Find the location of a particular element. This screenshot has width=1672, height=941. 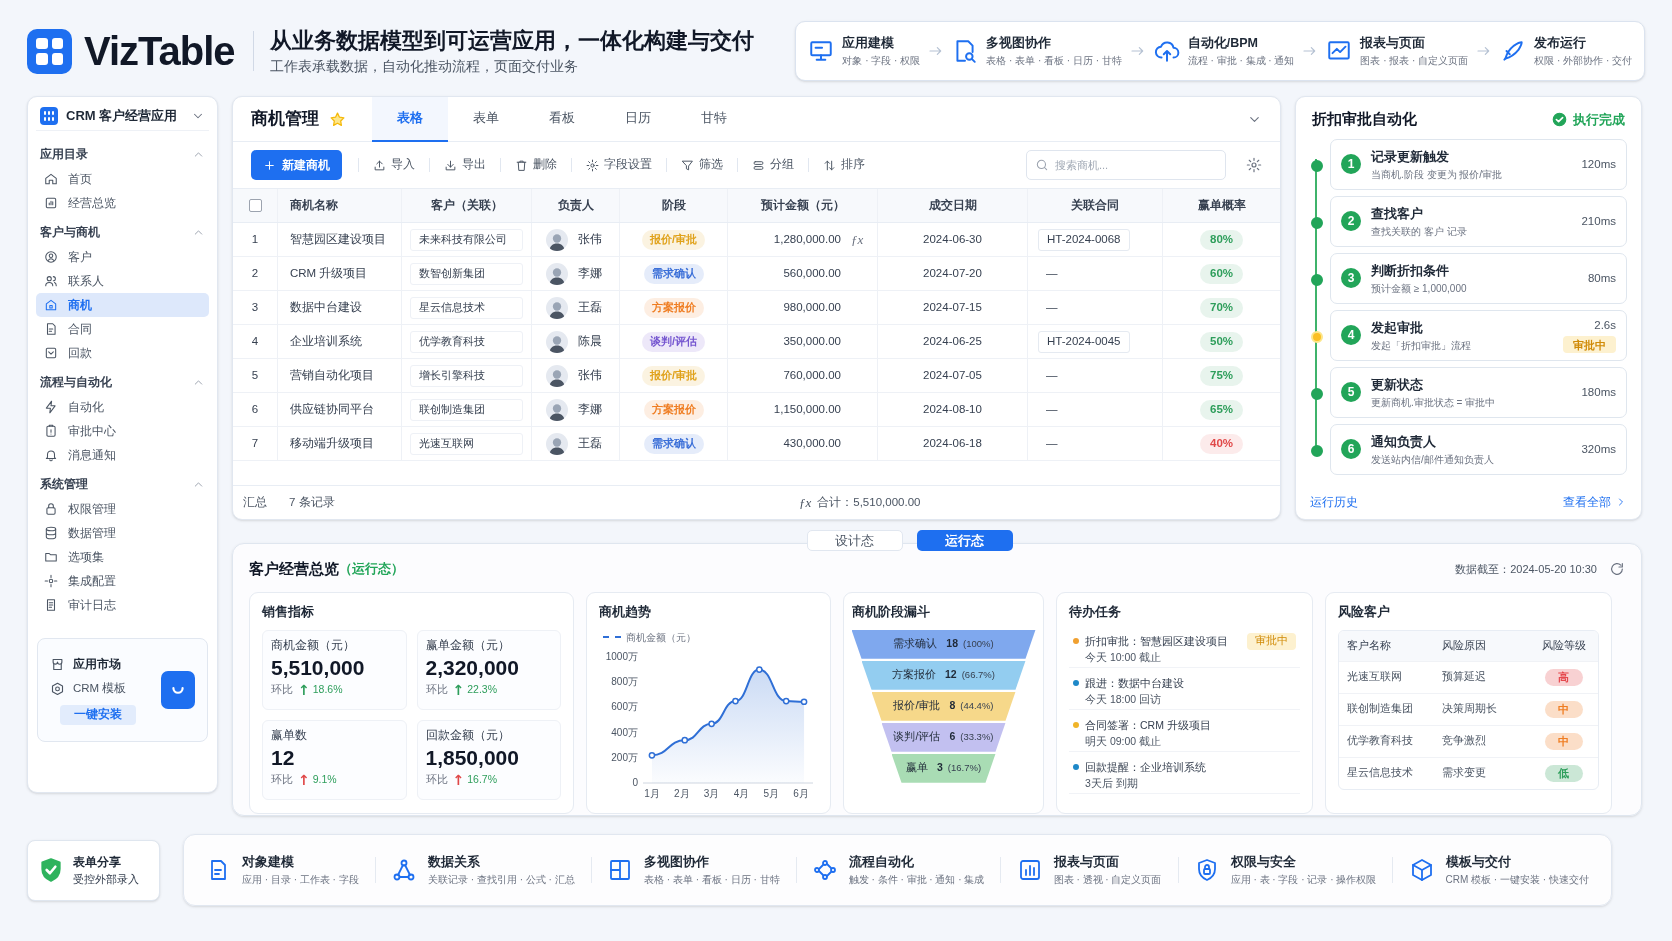

amount-cell-text: 760,000.00 is located at coordinates (812, 375).